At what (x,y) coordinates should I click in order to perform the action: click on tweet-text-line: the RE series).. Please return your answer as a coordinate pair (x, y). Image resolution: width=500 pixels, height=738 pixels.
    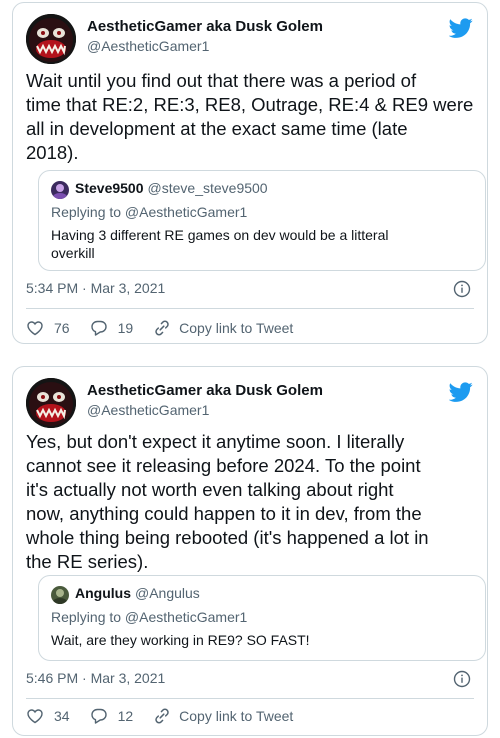
    Looking at the image, I should click on (87, 561).